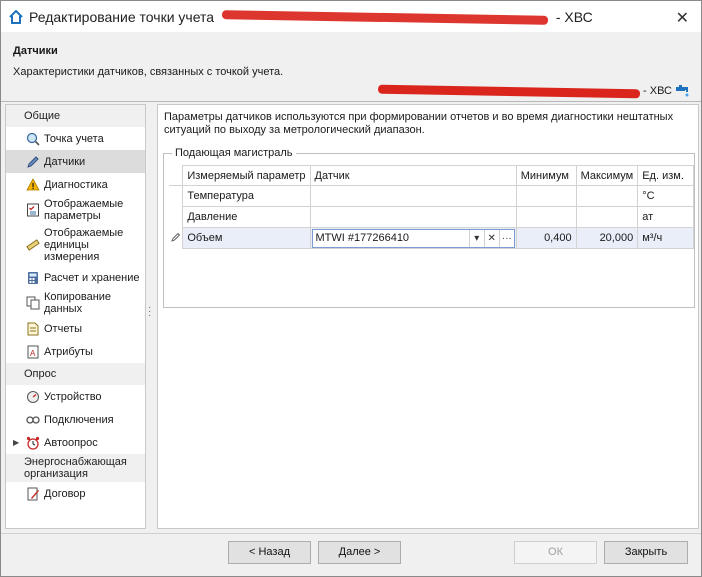 The image size is (702, 577). Describe the element at coordinates (491, 238) in the screenshot. I see `clear-icon: ✕` at that location.